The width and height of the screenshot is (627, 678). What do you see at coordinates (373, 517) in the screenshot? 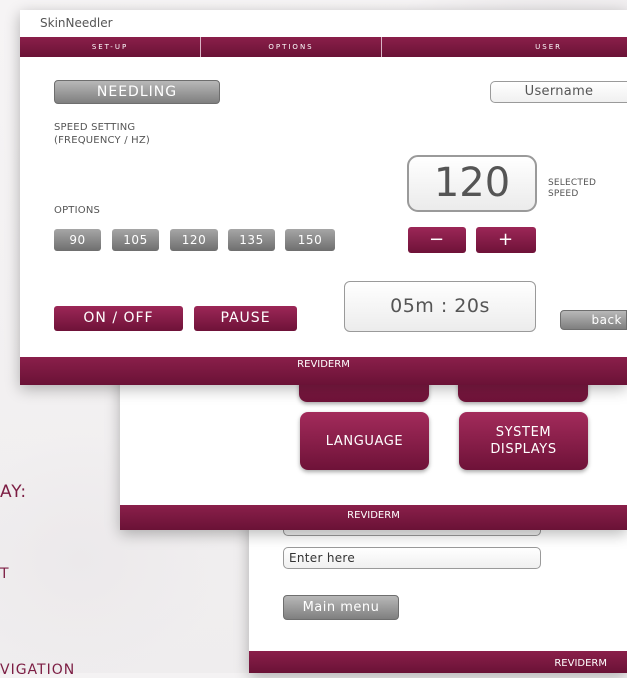
I see `menu-window-footer: REVIDERM` at bounding box center [373, 517].